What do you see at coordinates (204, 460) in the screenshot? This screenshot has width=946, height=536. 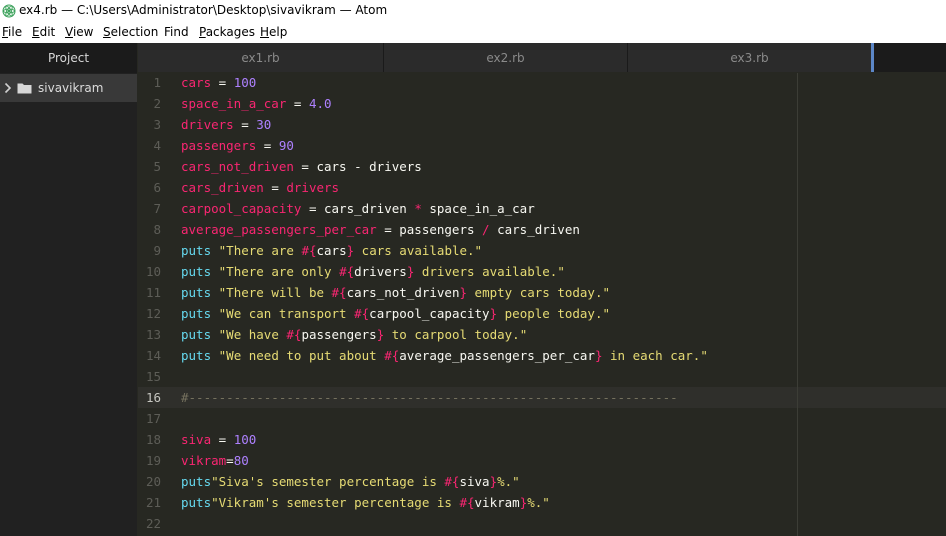 I see `code-token: vikram` at bounding box center [204, 460].